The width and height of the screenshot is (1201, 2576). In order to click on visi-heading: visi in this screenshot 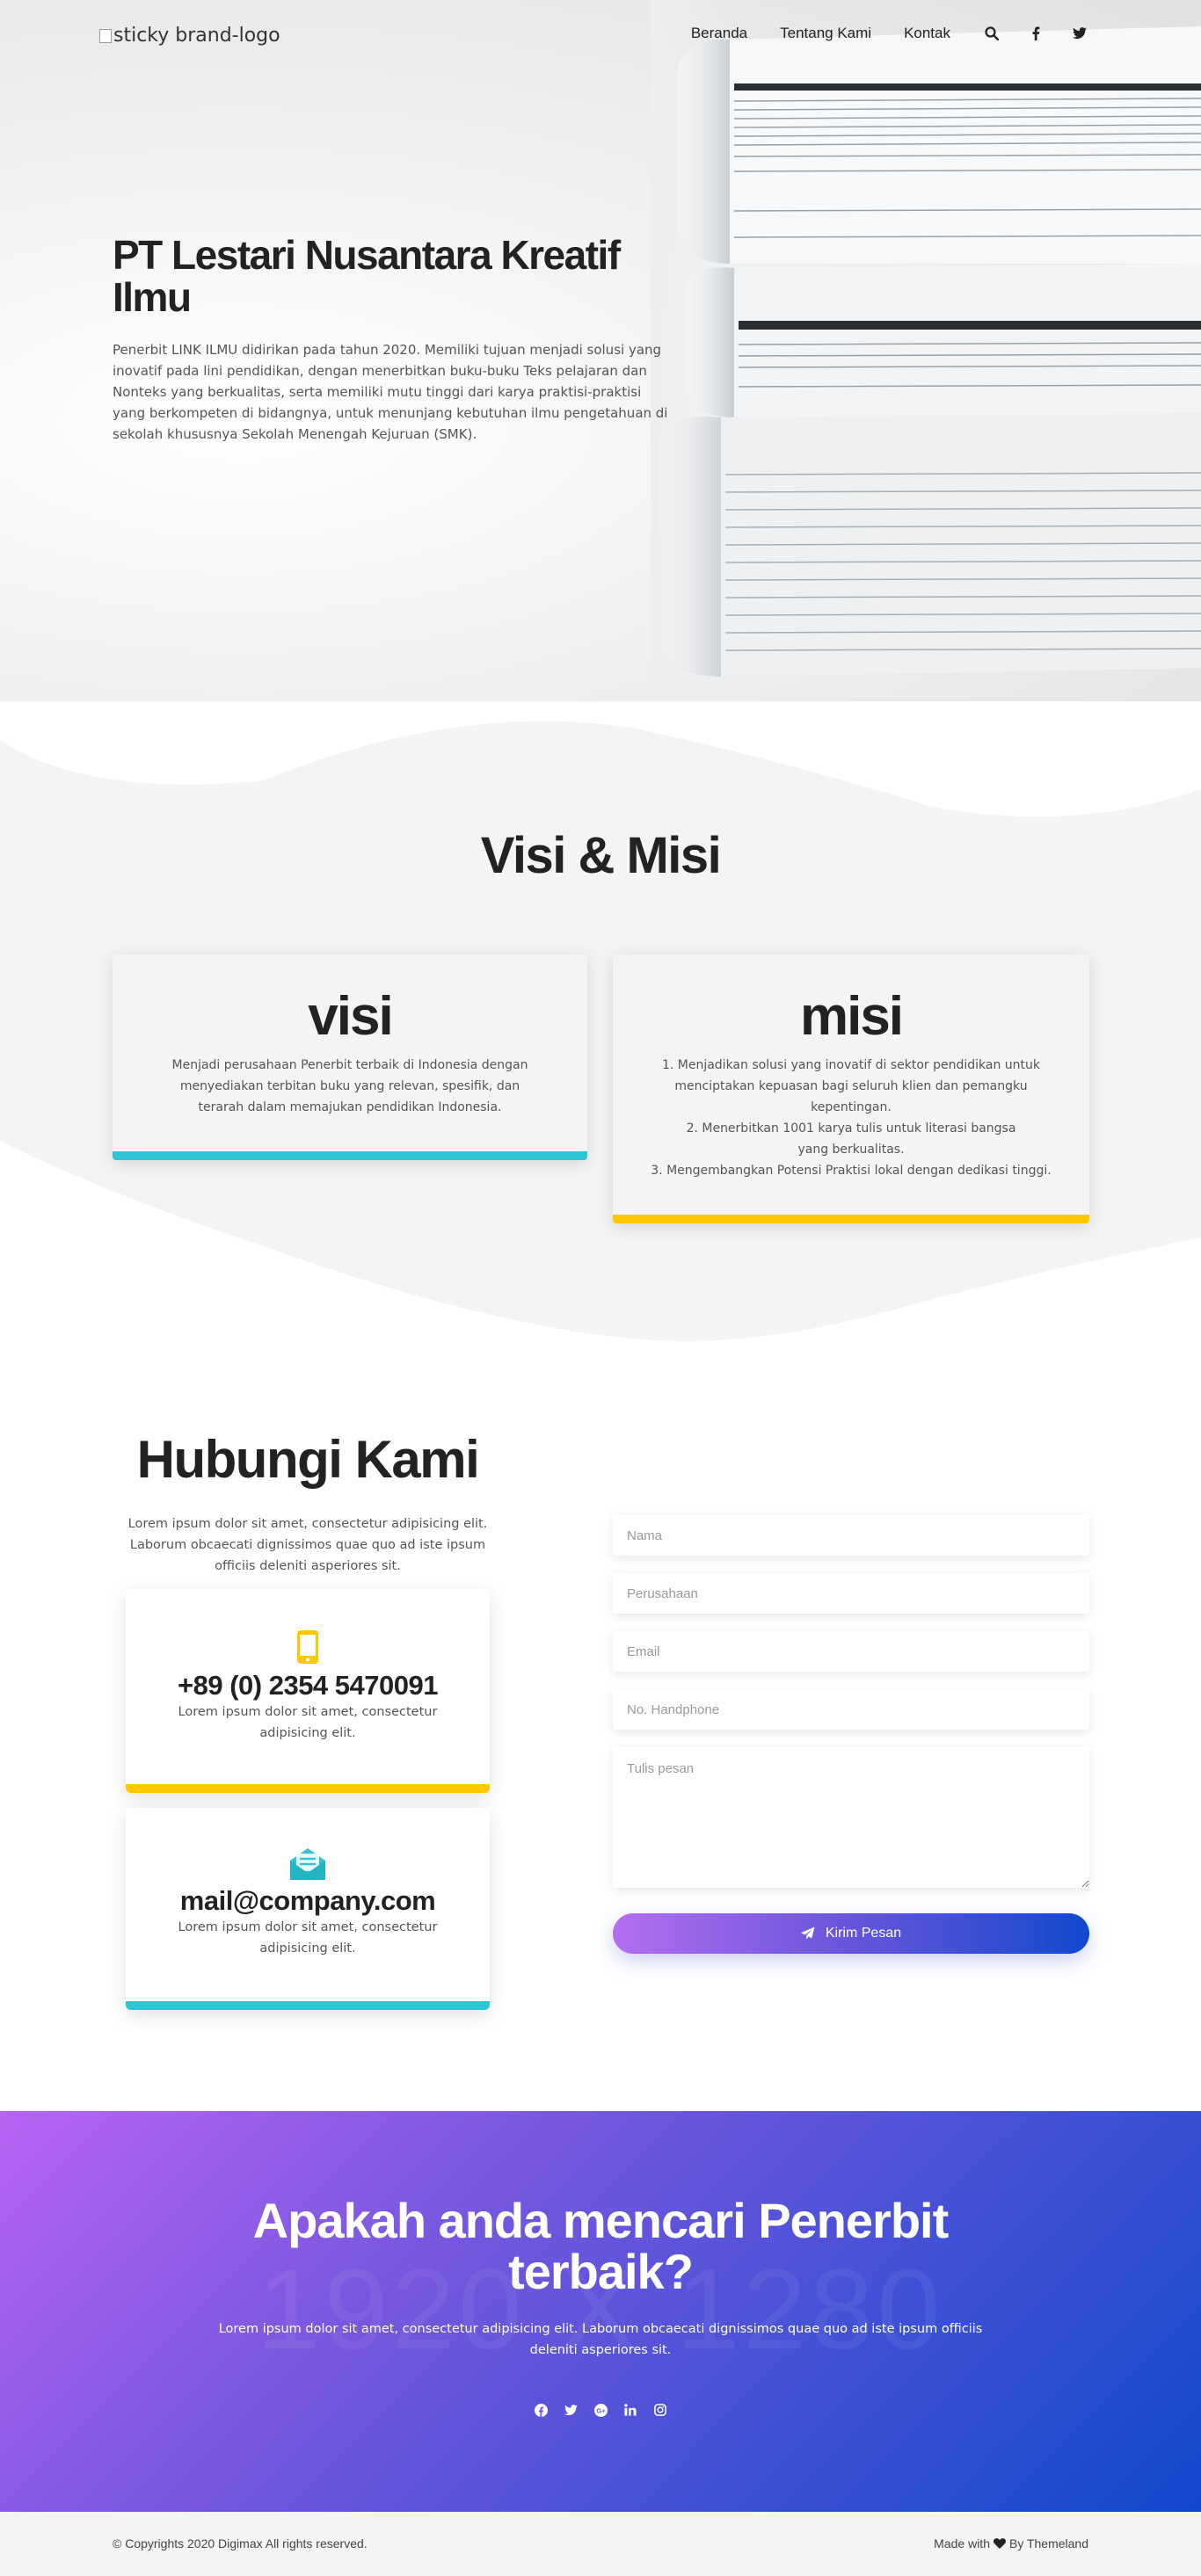, I will do `click(350, 1016)`.